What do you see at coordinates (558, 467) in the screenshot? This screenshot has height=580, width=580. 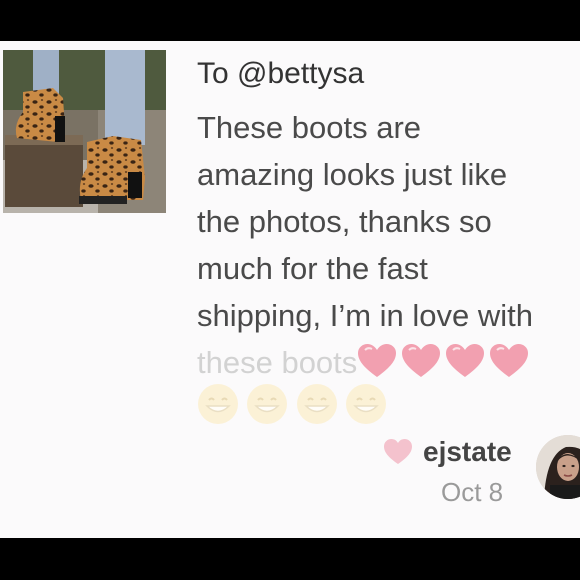 I see `user-avatar` at bounding box center [558, 467].